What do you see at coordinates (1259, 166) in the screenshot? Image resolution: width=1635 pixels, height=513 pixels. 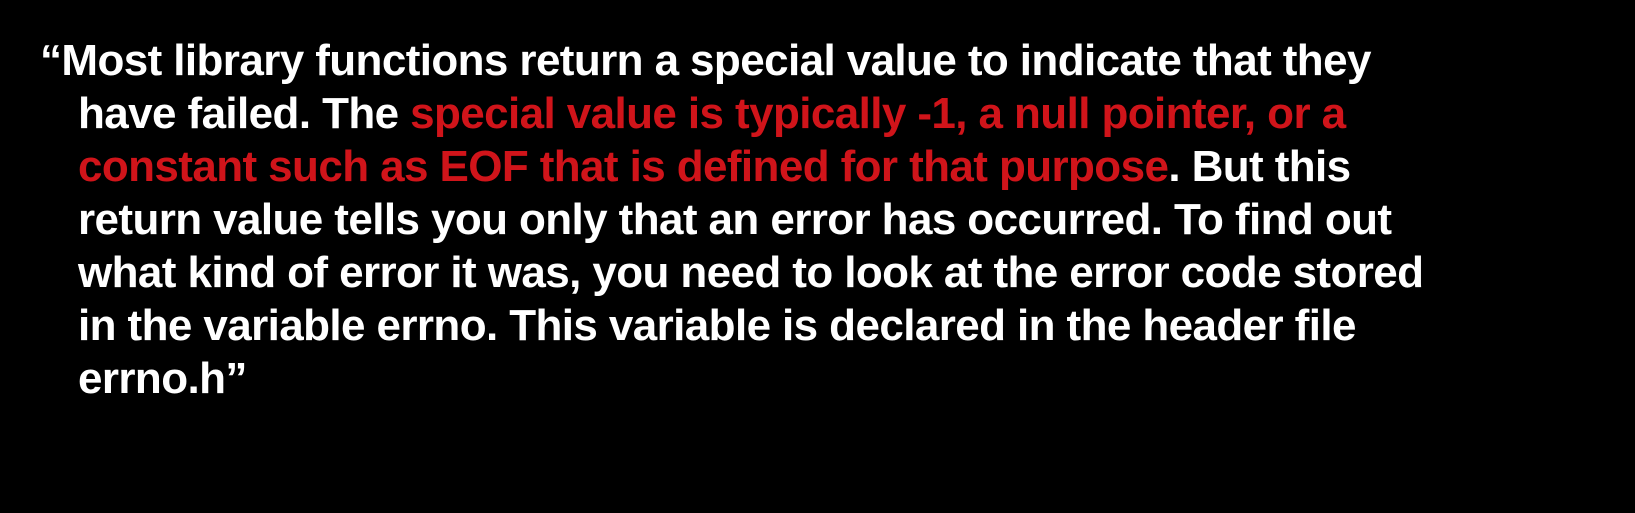 I see `quote-line-3-plain: . But this` at bounding box center [1259, 166].